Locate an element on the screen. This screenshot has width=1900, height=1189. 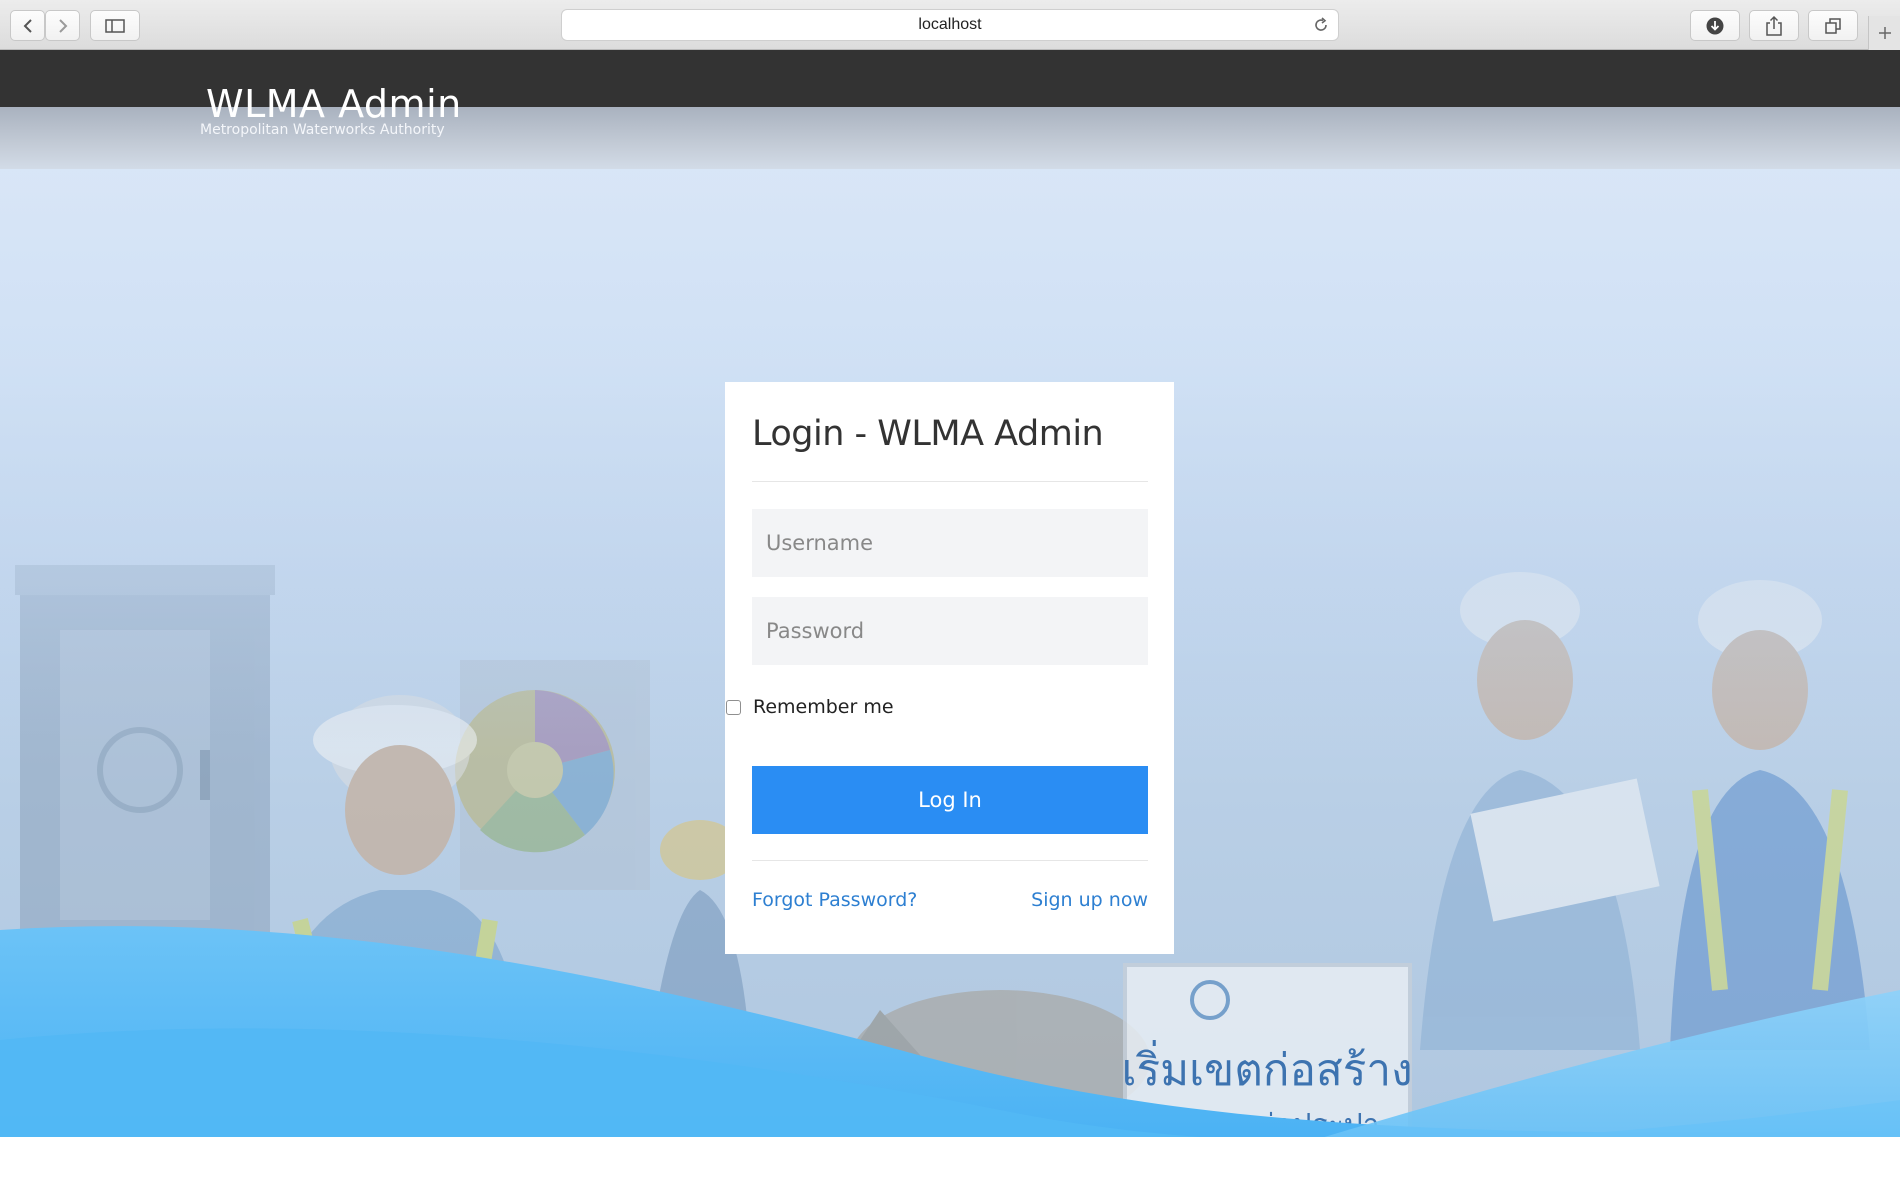
page-bottom-margin is located at coordinates (950, 1163).